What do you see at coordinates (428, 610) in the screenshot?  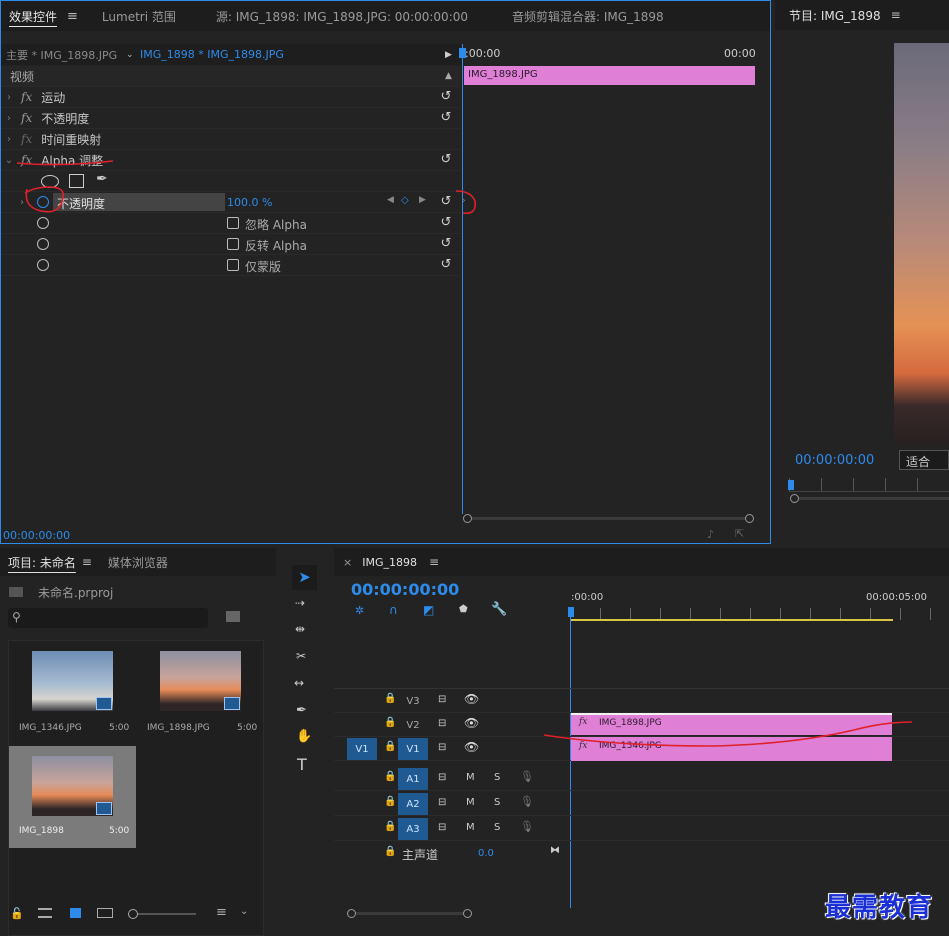 I see `linked-selection-icon: ◩` at bounding box center [428, 610].